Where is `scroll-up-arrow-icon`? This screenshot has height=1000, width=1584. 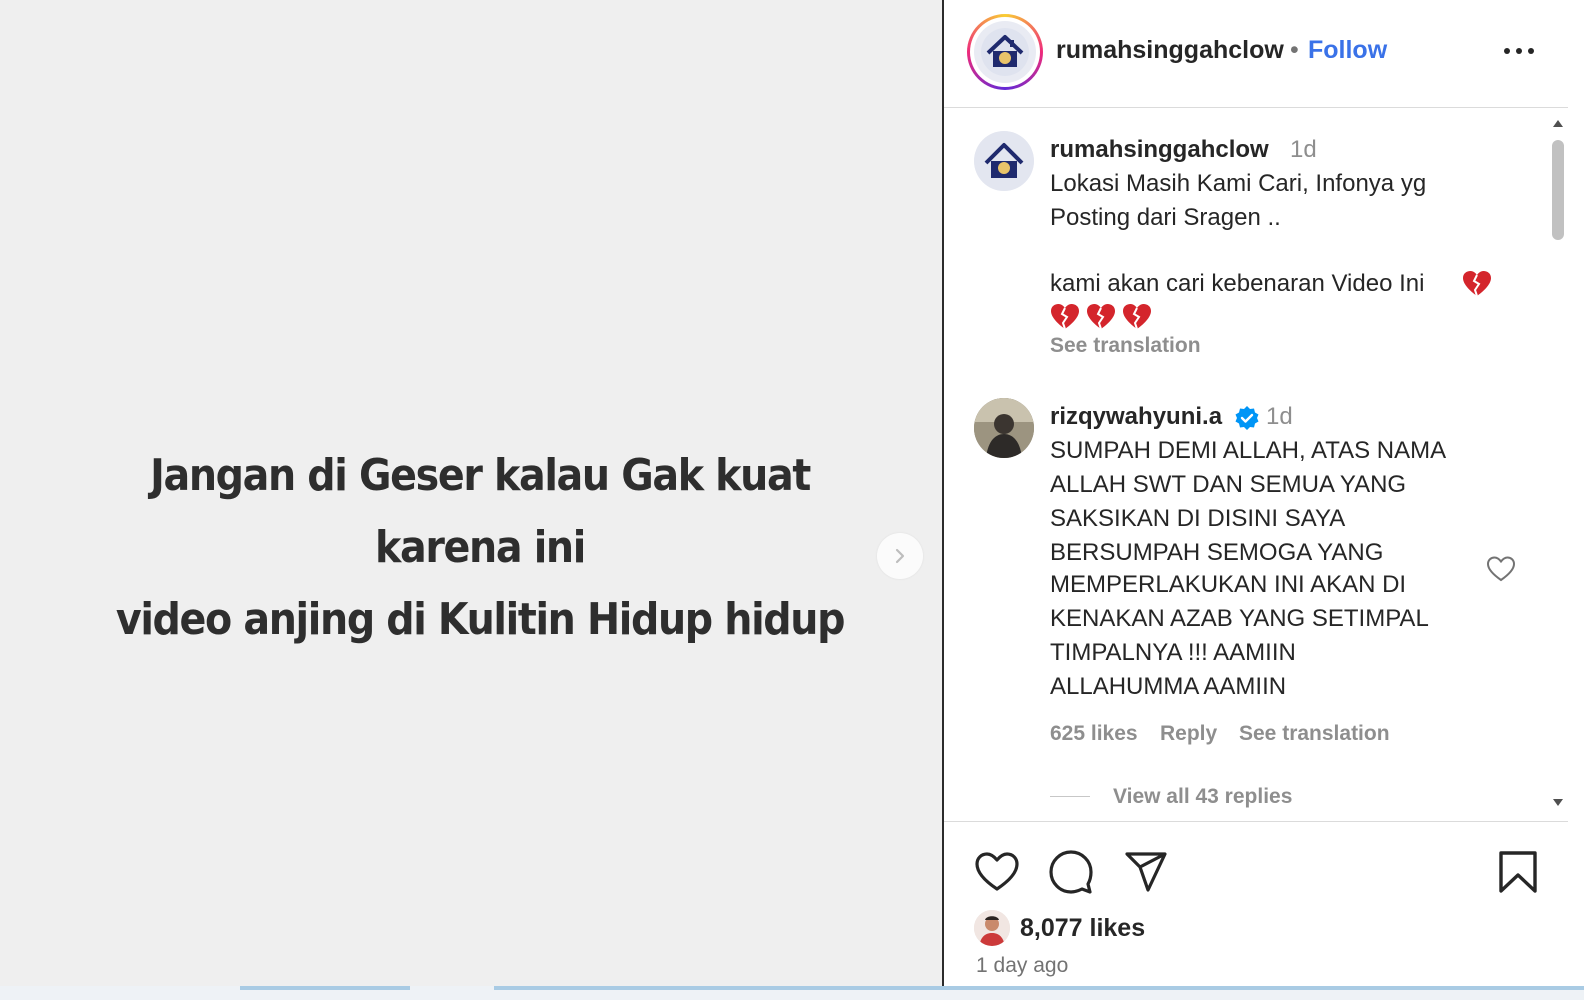
scroll-up-arrow-icon is located at coordinates (1558, 123).